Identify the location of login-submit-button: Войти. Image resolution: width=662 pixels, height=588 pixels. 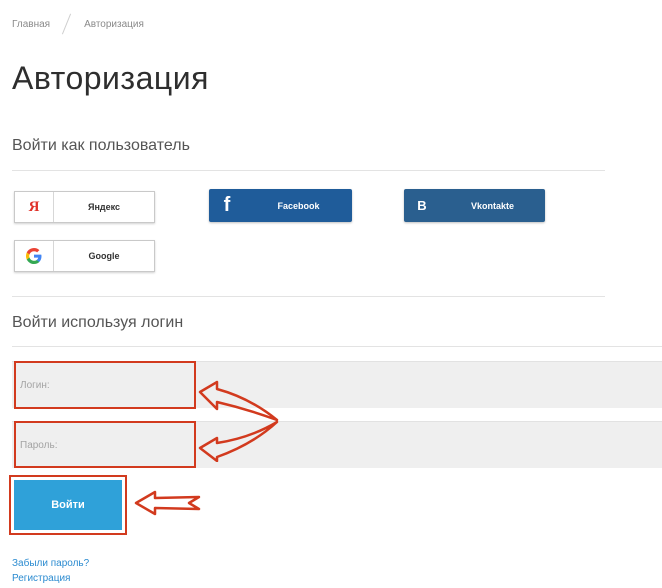
(68, 505).